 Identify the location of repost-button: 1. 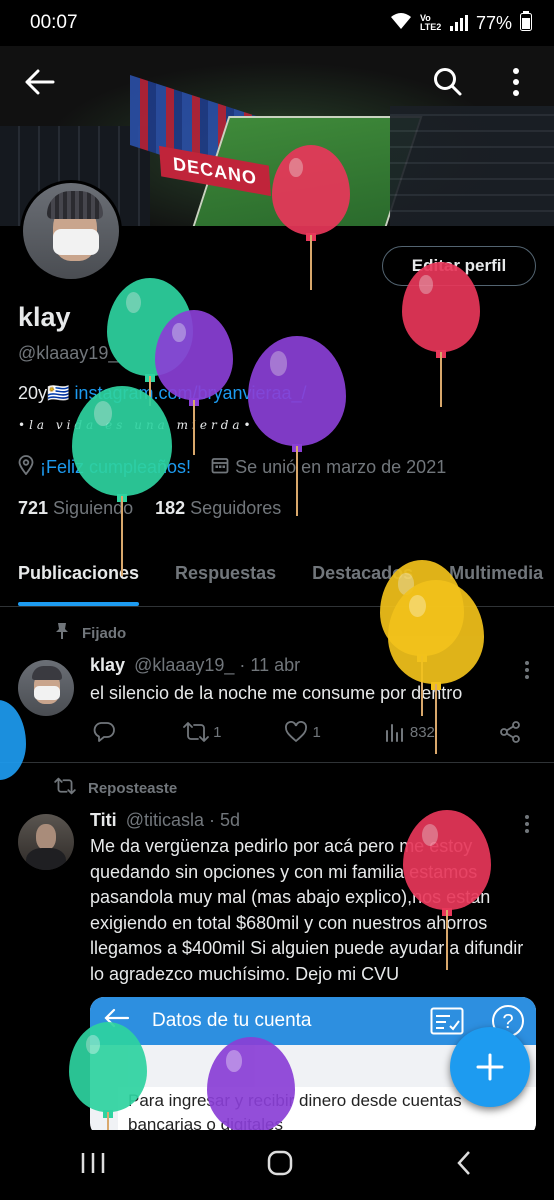
(202, 732).